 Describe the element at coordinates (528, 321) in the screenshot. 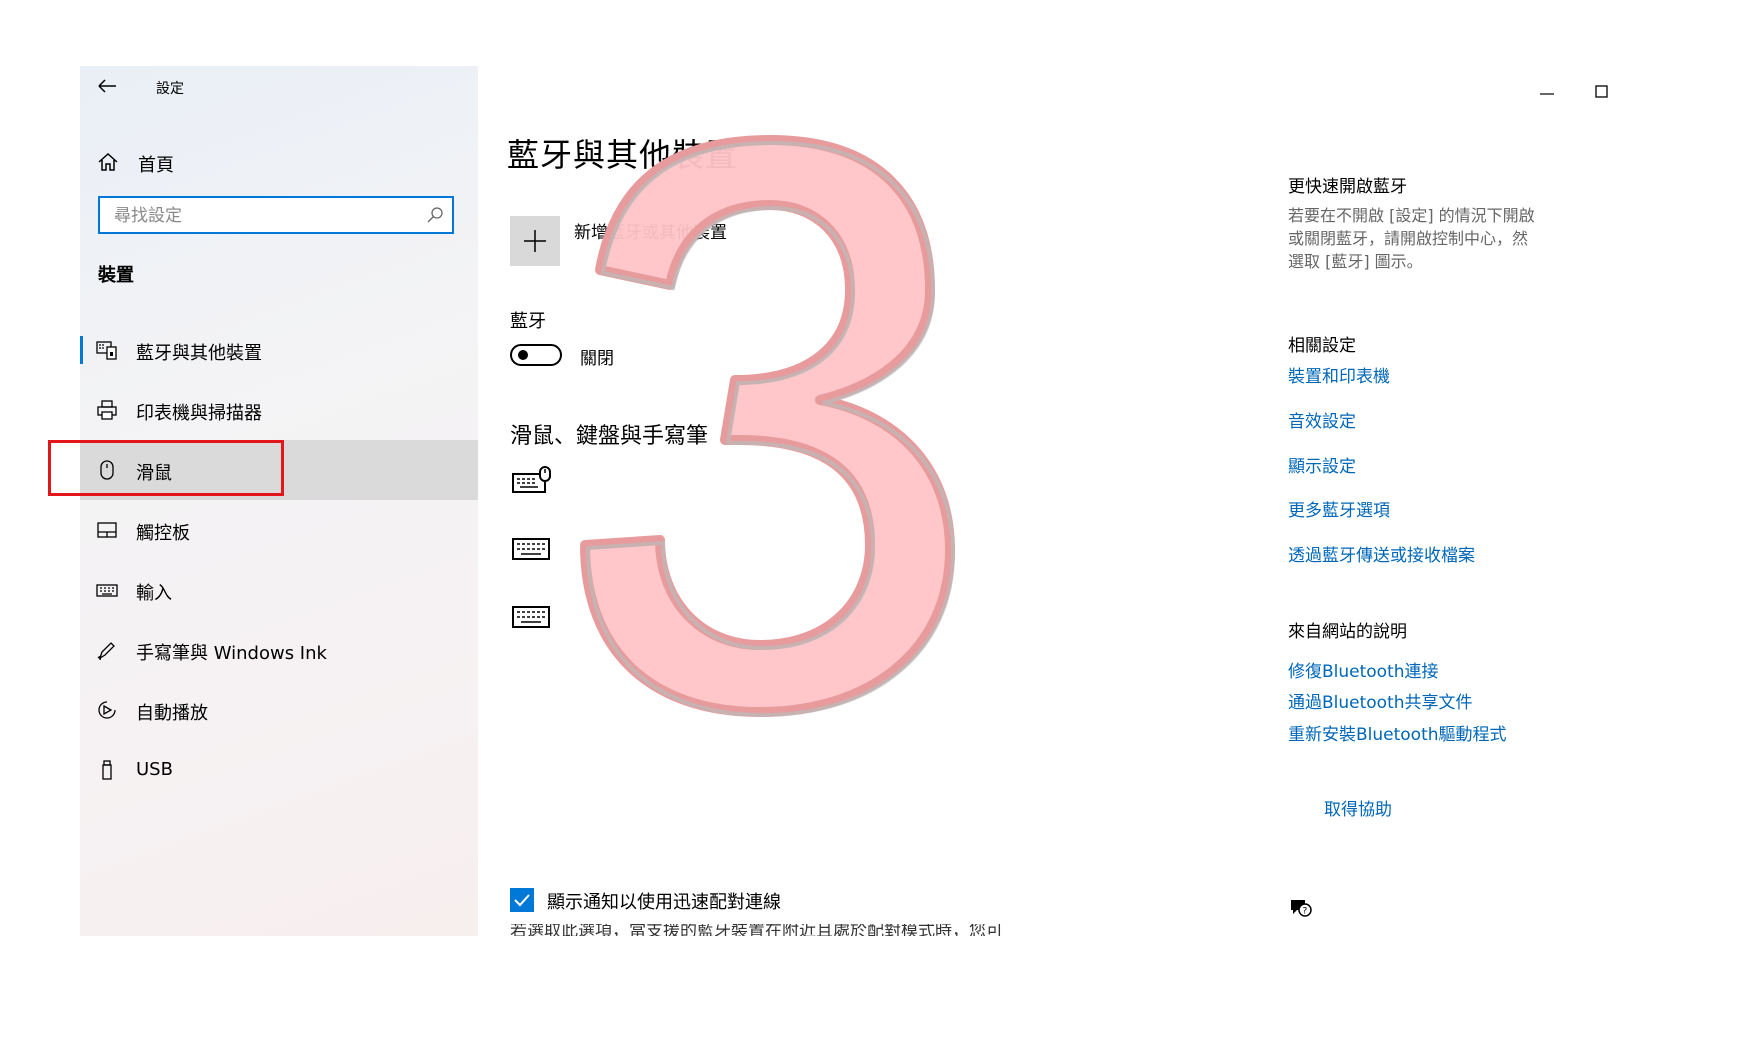

I see `bluetooth-label: 藍牙` at that location.